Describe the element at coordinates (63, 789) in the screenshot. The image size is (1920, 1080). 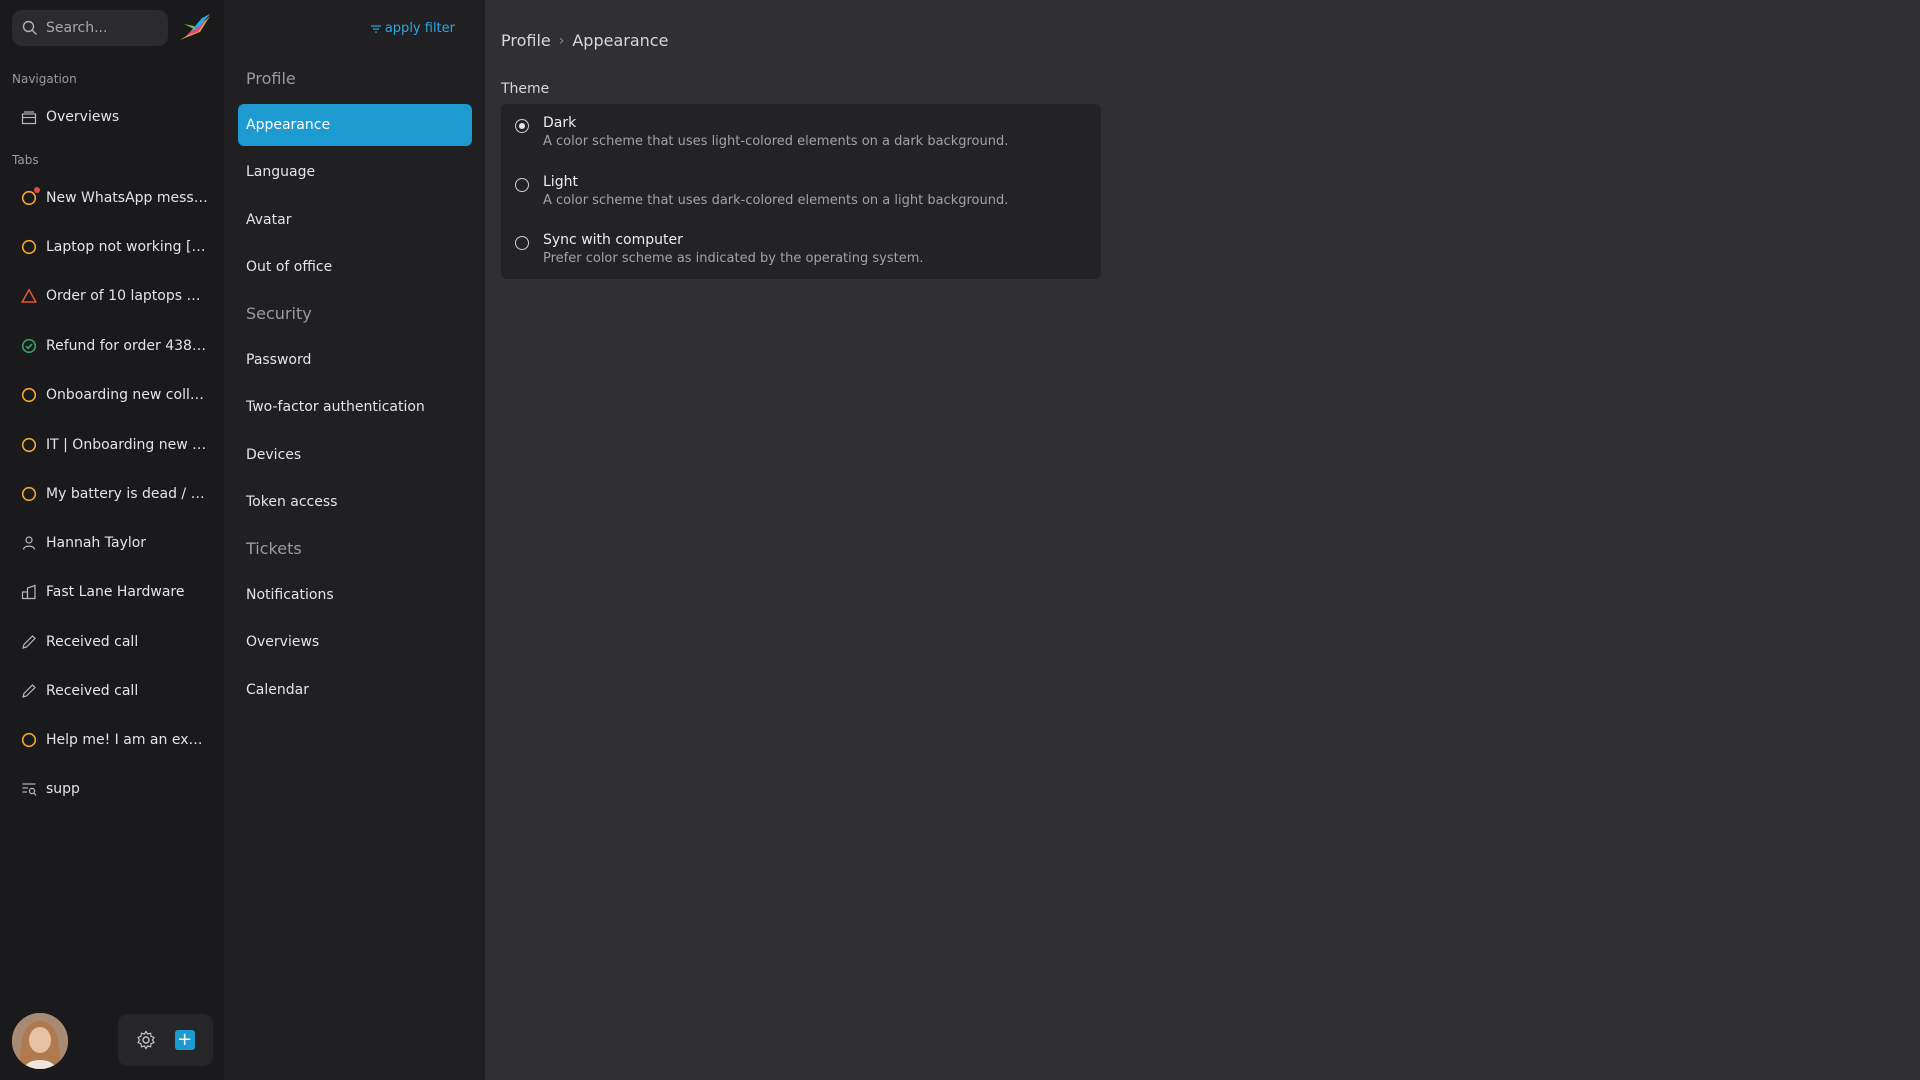
I see `tab-label: supp` at that location.